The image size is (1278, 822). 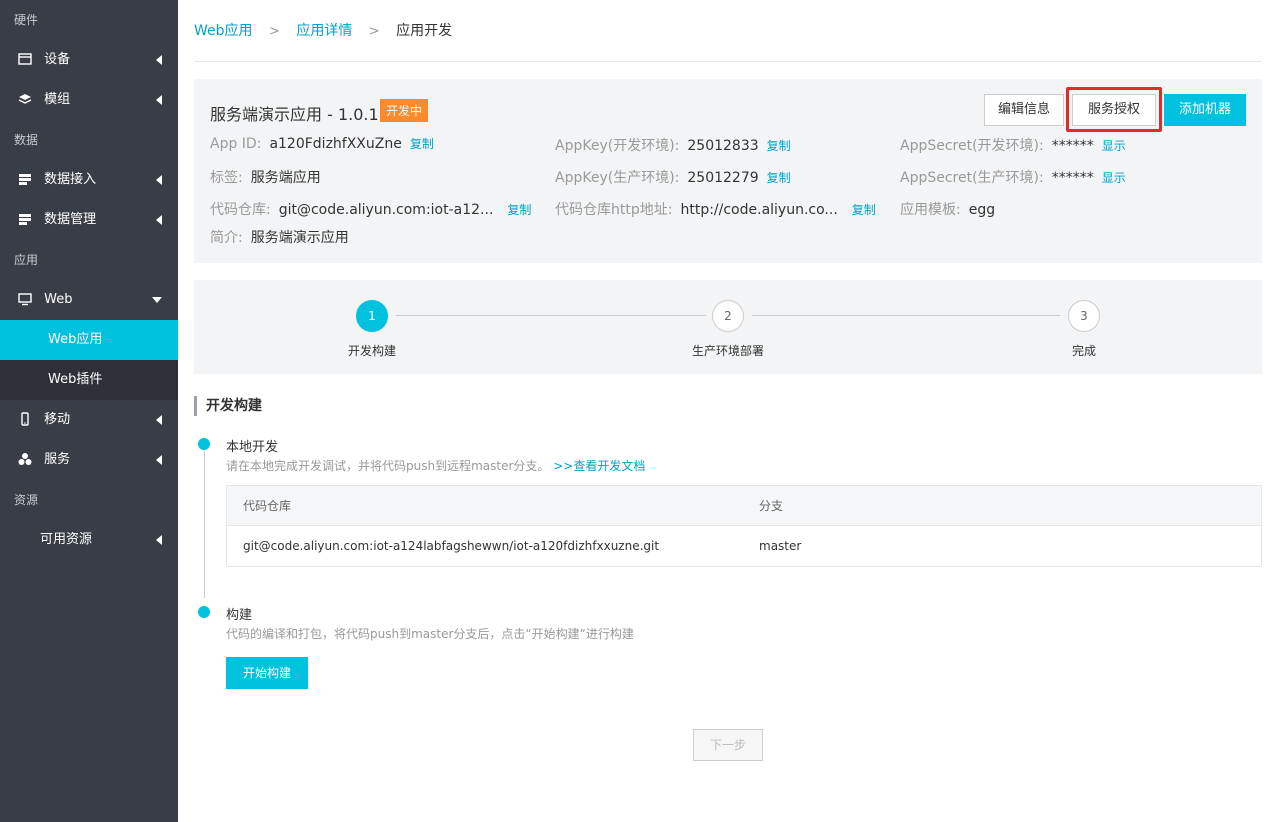 I want to click on sidebar-section-hardware: 硬件, so click(x=26, y=20).